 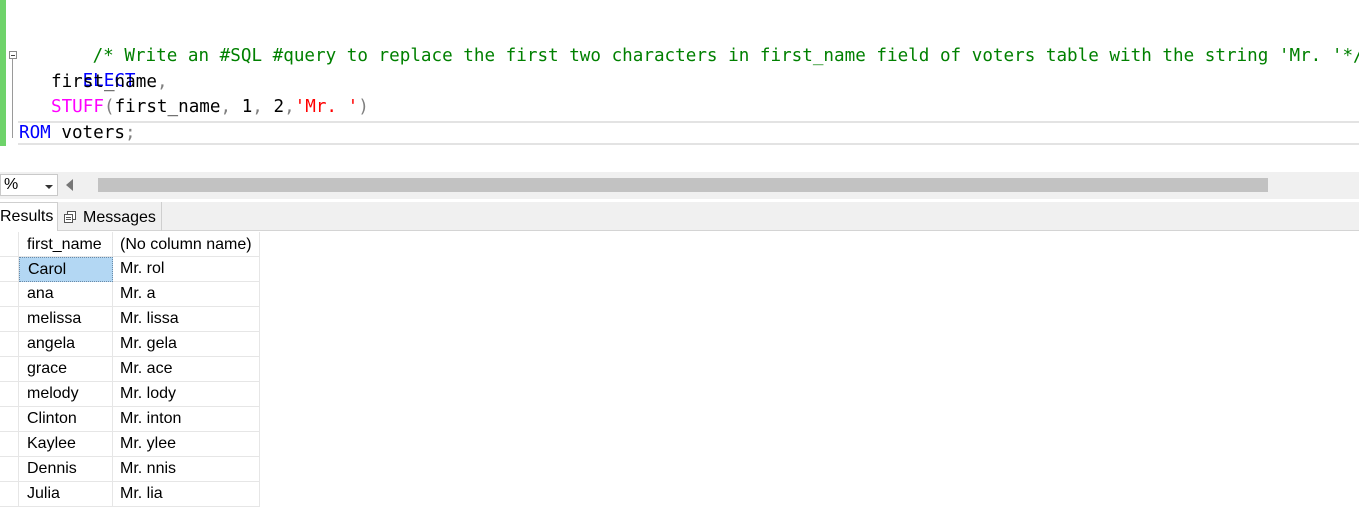 I want to click on grid-cell: Dennis, so click(x=66, y=469).